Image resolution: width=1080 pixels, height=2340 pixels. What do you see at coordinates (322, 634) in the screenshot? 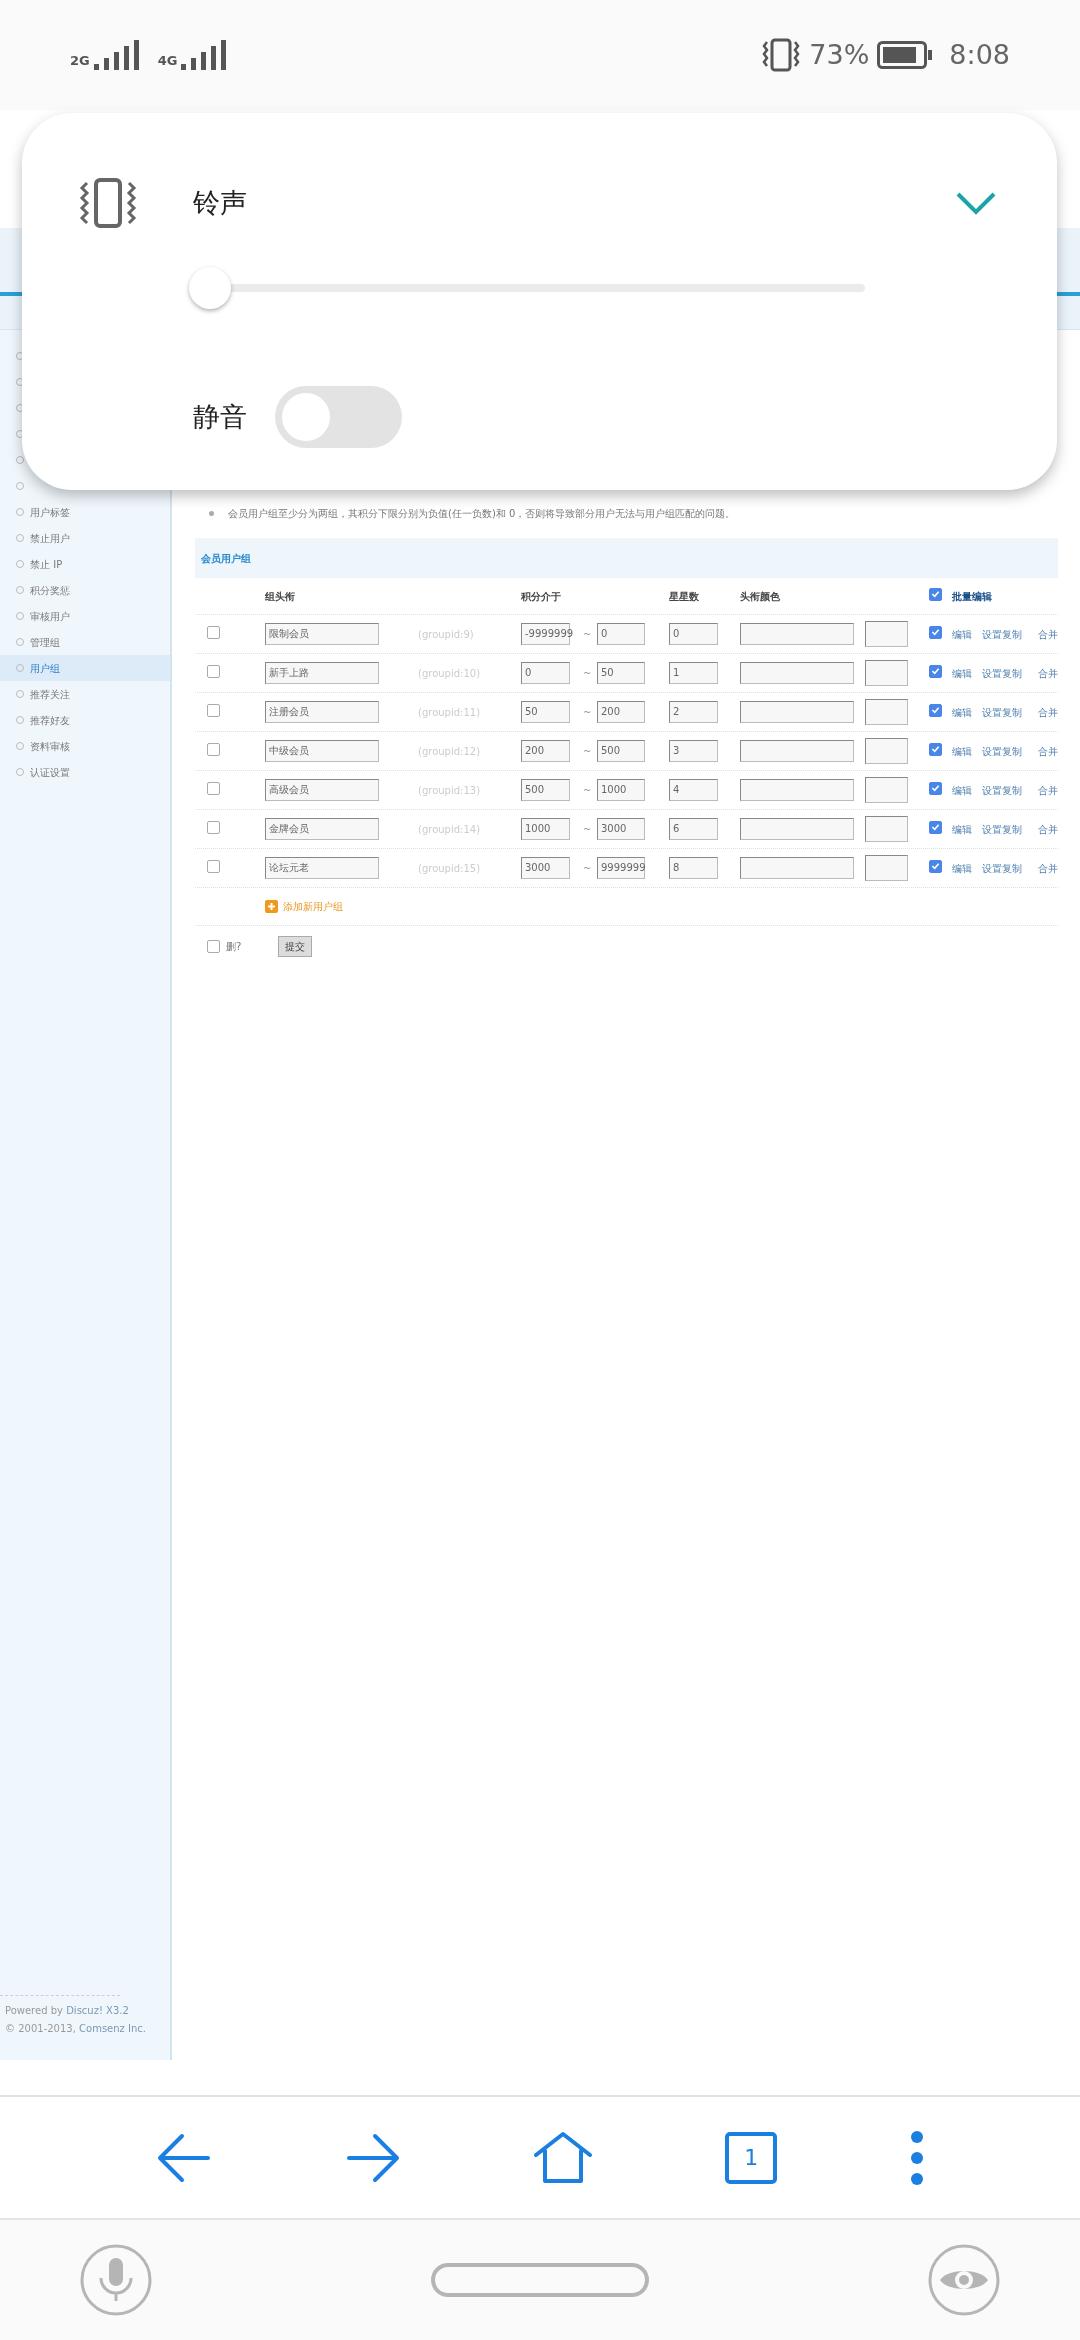
I see `input-field: 限制会员` at bounding box center [322, 634].